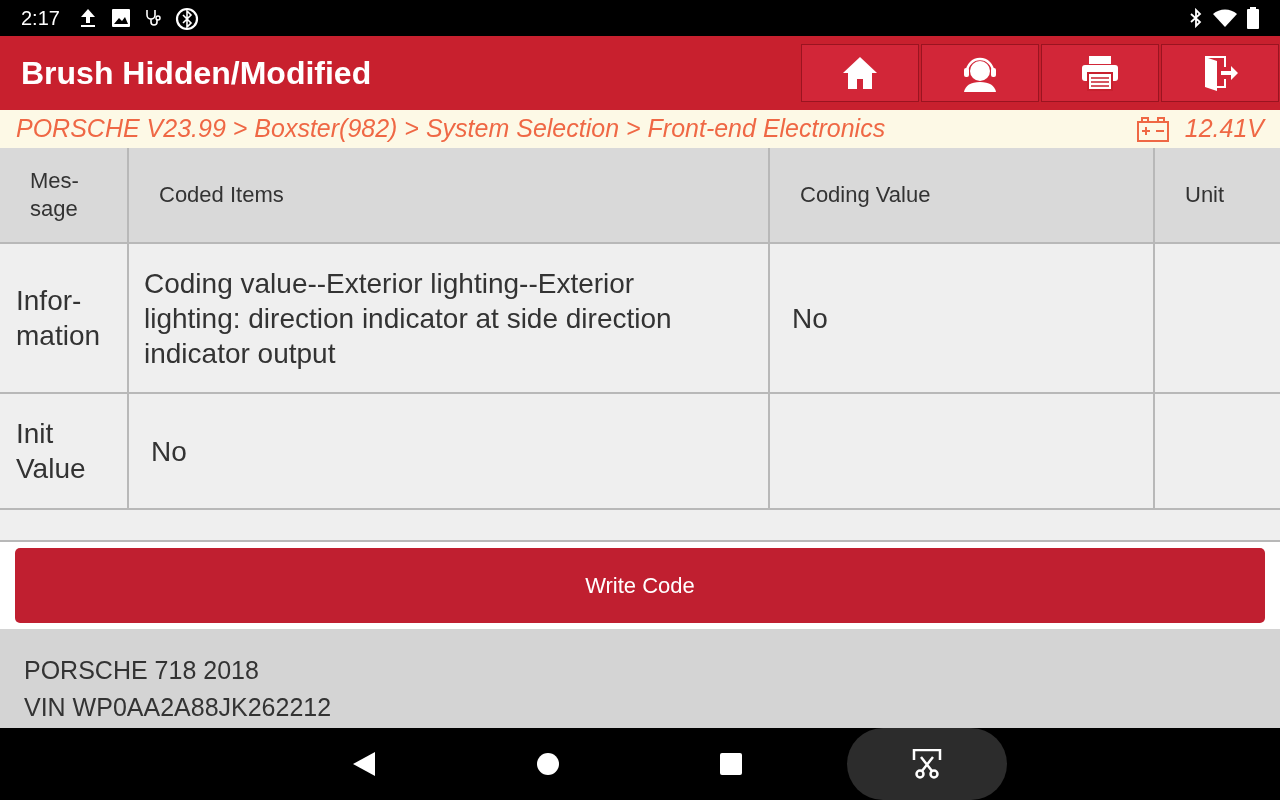  Describe the element at coordinates (63, 195) in the screenshot. I see `column-header: Mes- sage` at that location.